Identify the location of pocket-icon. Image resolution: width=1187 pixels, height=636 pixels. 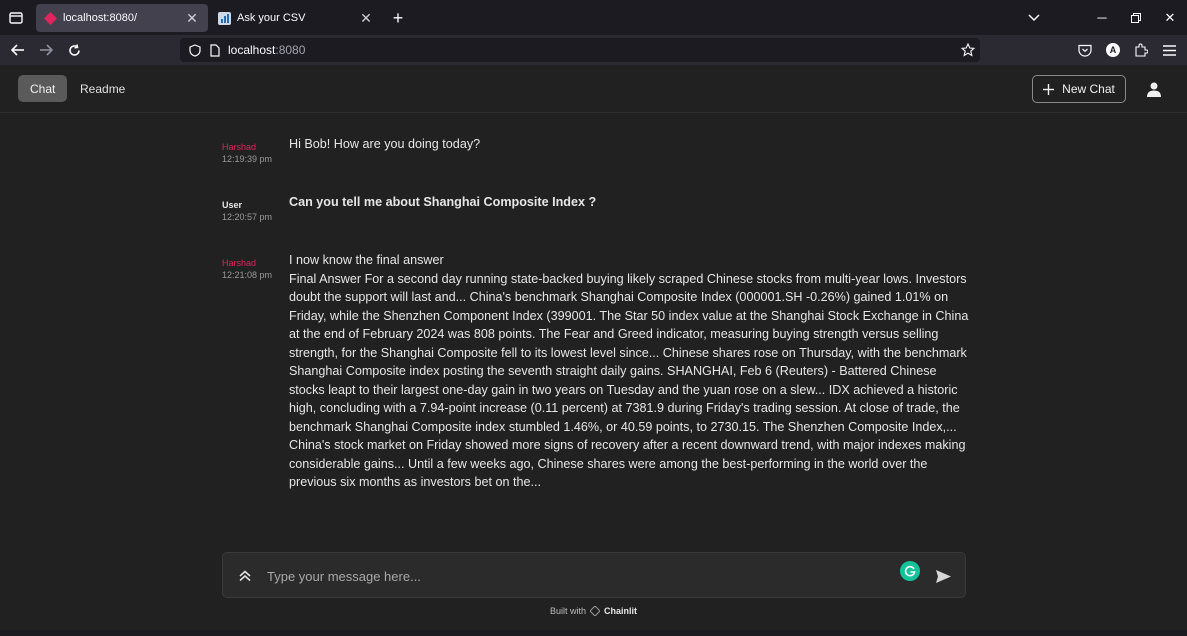
(1085, 50).